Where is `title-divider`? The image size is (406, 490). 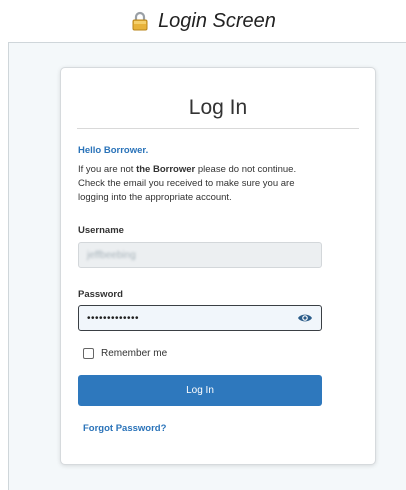 title-divider is located at coordinates (218, 128).